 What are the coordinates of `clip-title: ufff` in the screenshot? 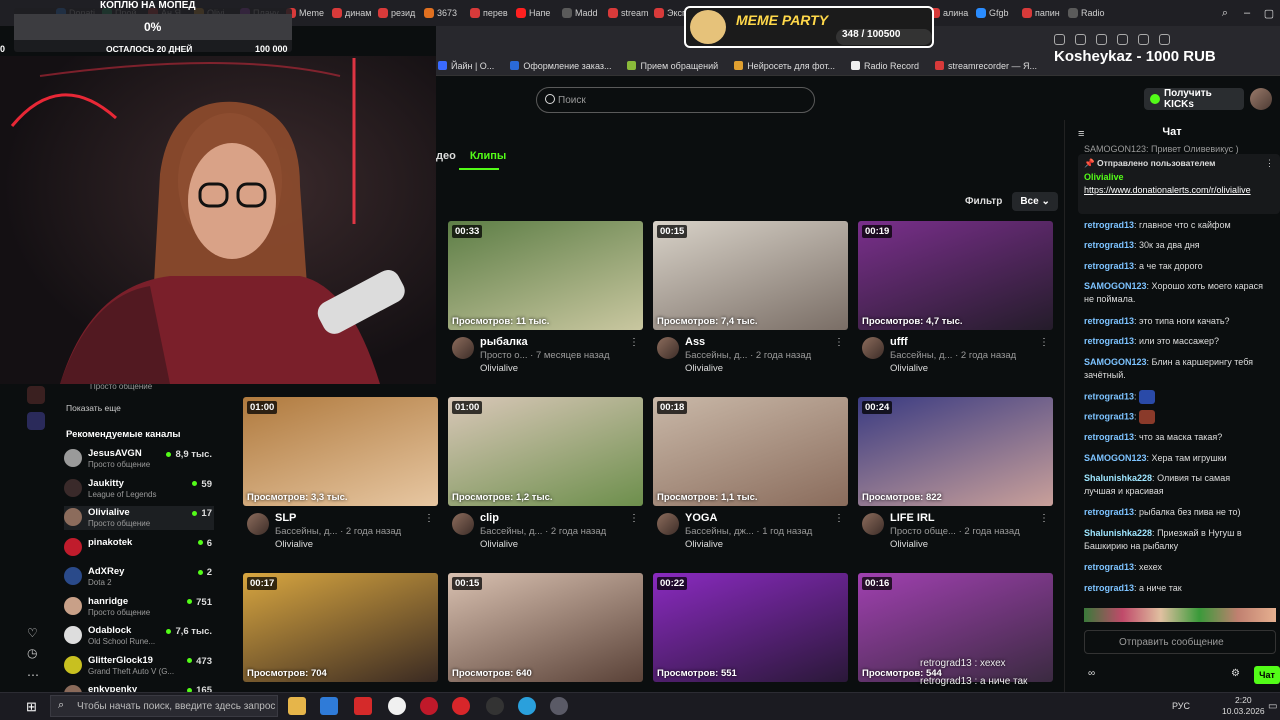 It's located at (899, 342).